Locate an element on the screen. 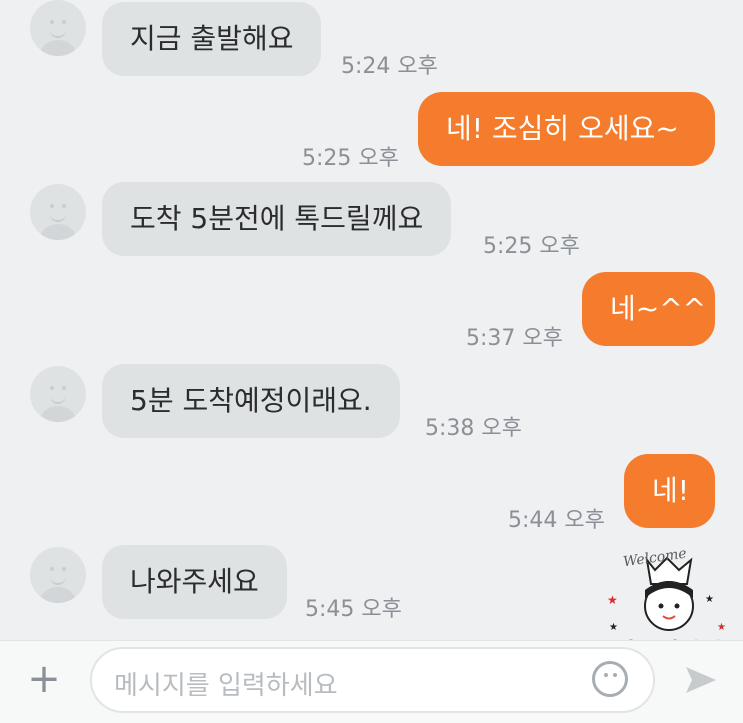 Image resolution: width=743 pixels, height=723 pixels. message-time: 5:24 오후 is located at coordinates (389, 66).